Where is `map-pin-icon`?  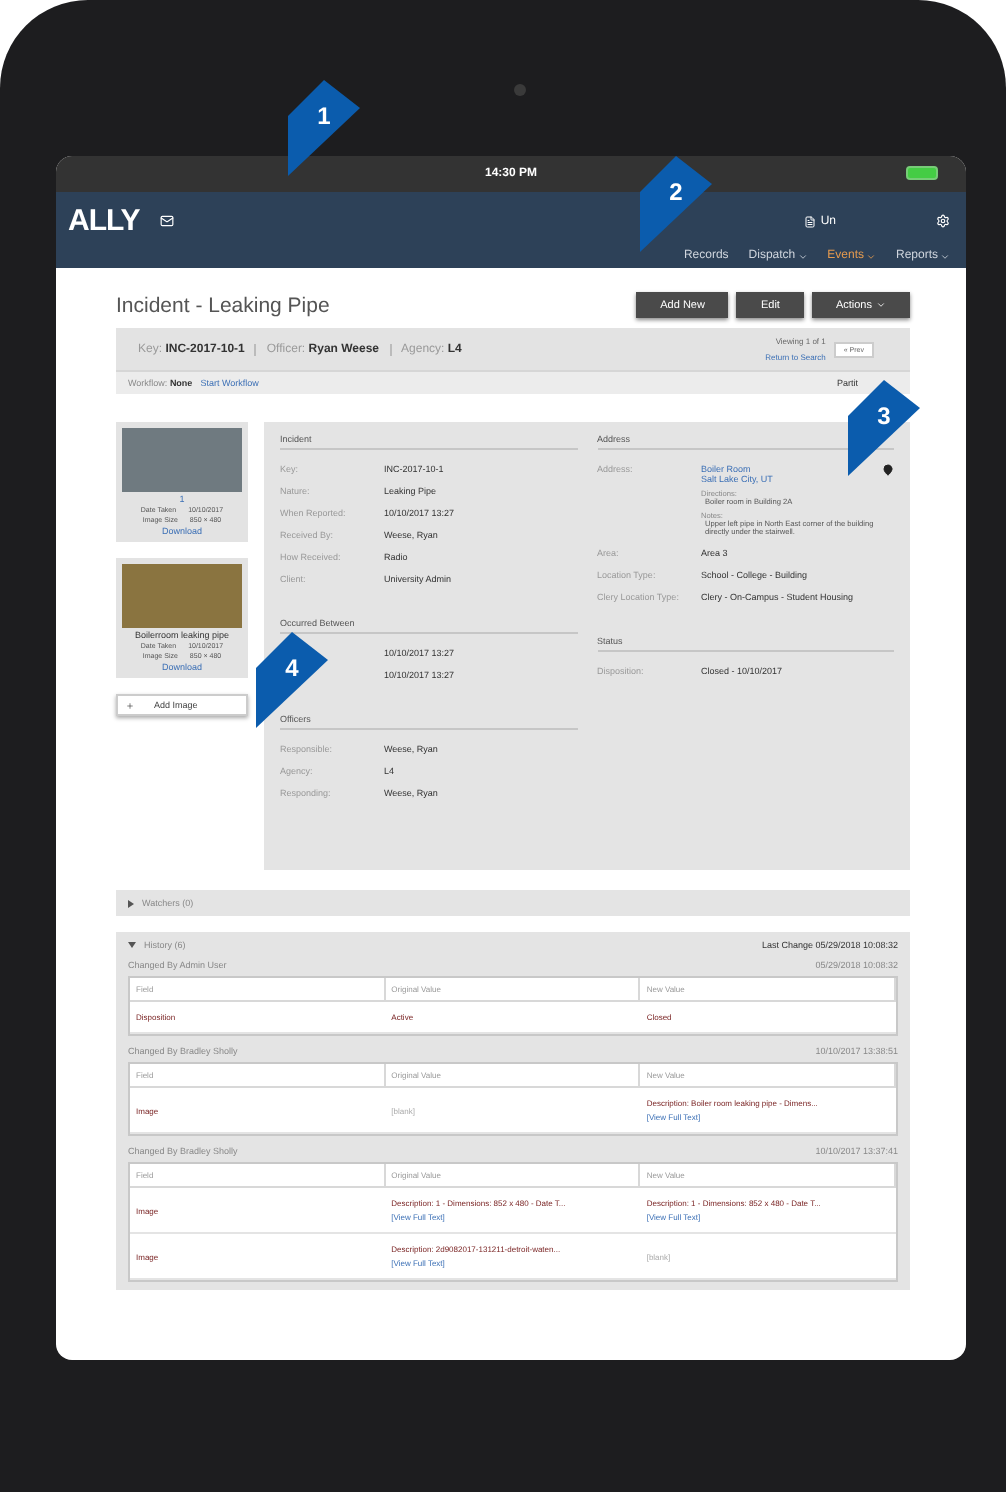 map-pin-icon is located at coordinates (888, 470).